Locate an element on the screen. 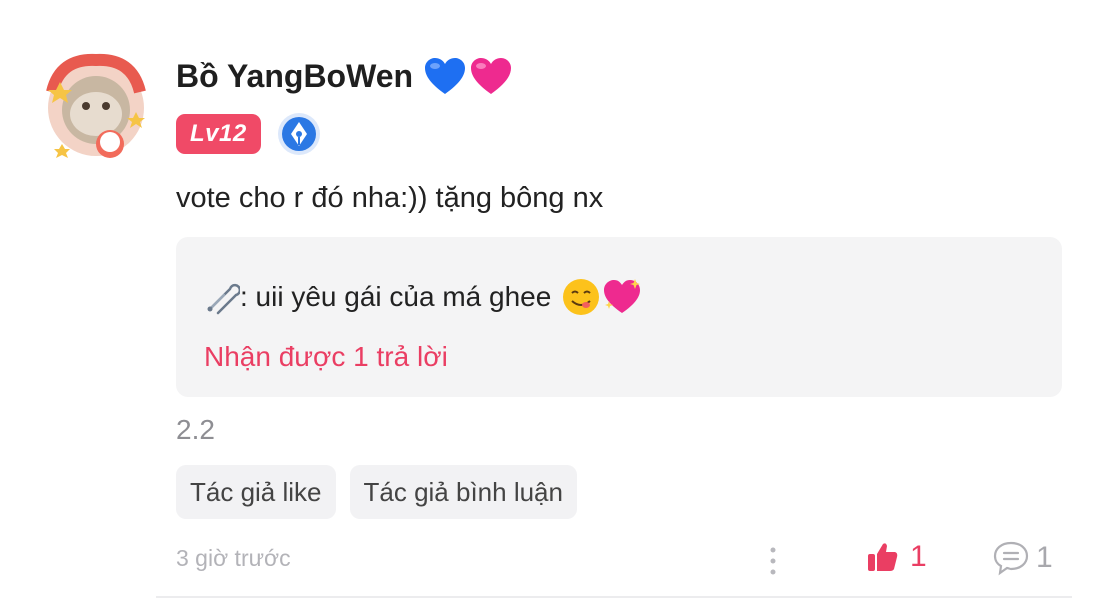 The image size is (1116, 600). comment-text: vote cho r đó nha:)) tặng bông nx is located at coordinates (390, 198).